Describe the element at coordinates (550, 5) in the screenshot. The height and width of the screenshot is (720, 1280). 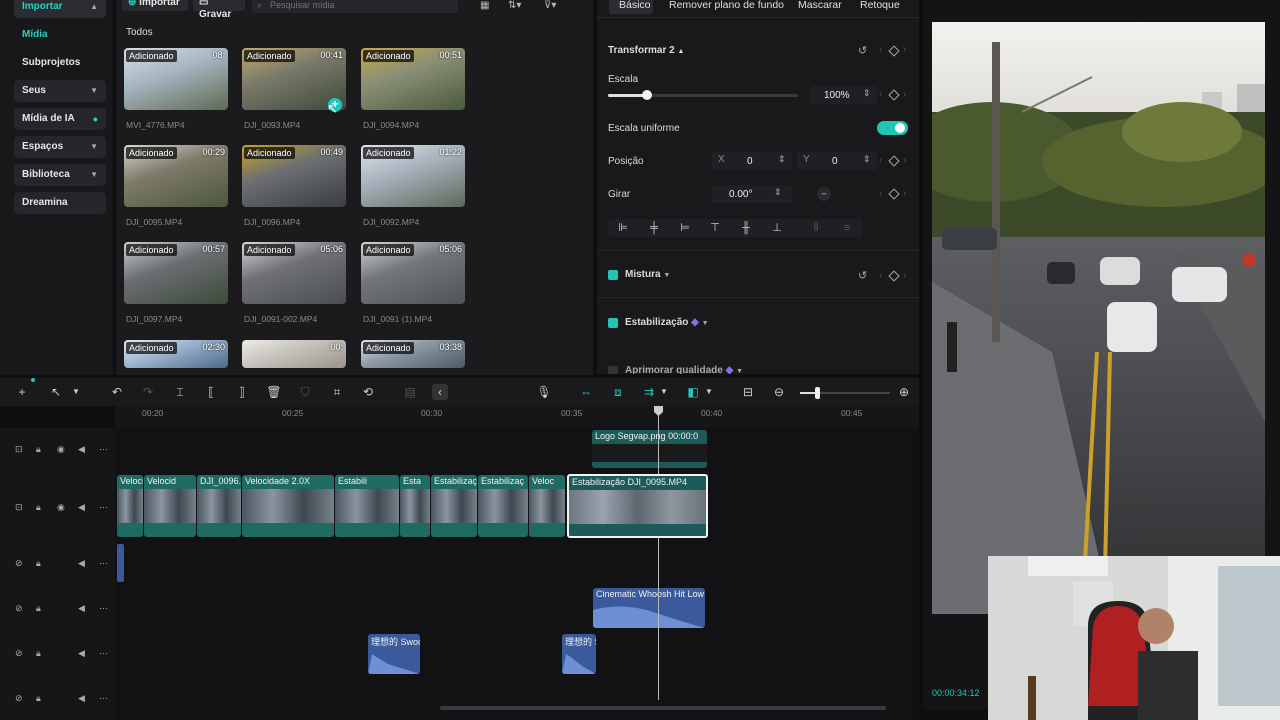
I see `filter-icon: ⊽▾` at that location.